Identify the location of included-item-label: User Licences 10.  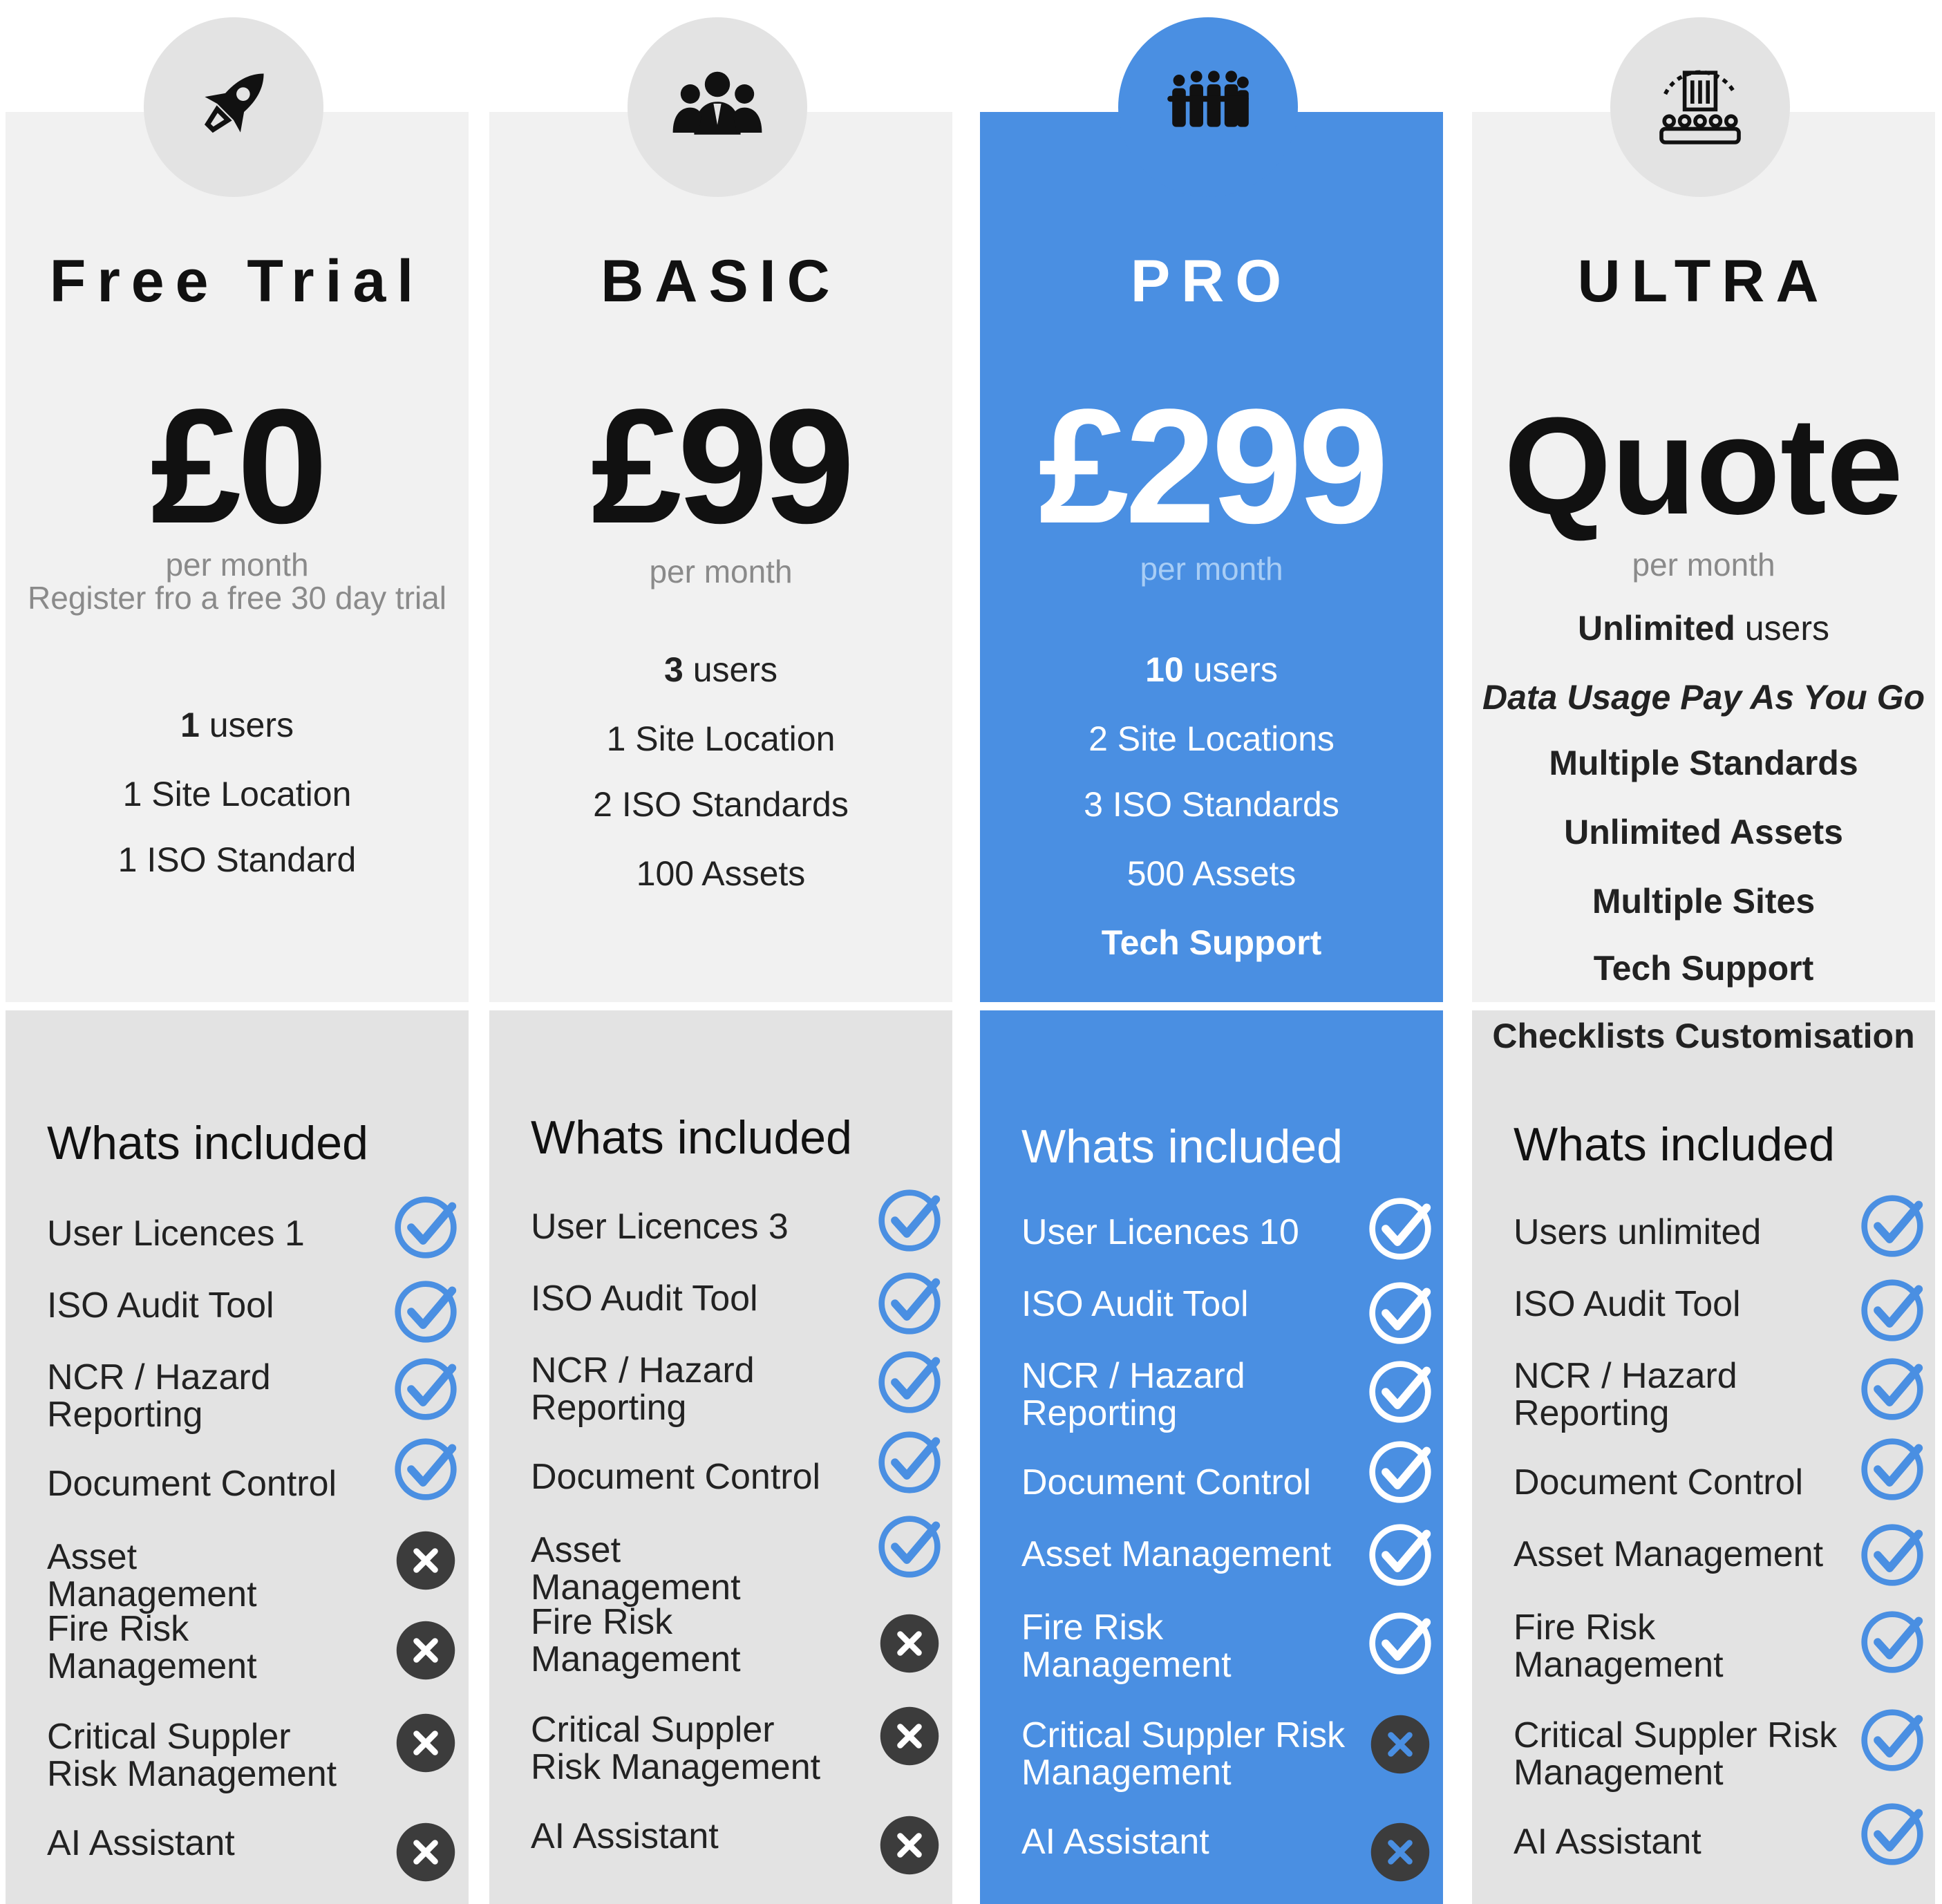
(1160, 1232).